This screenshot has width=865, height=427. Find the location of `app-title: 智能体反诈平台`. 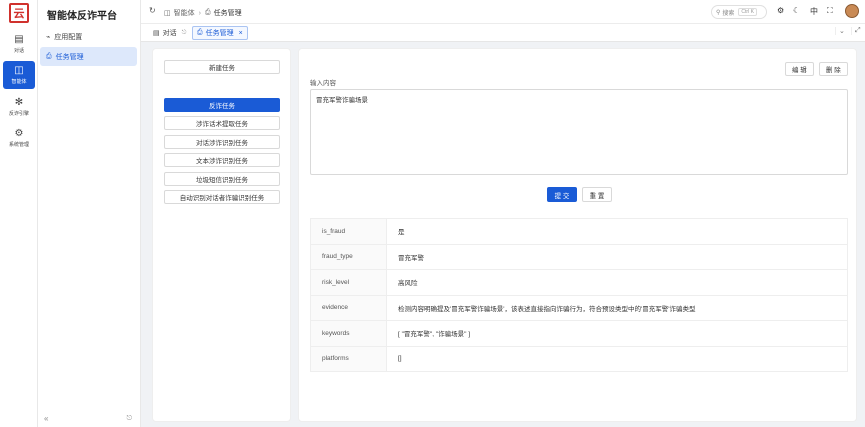

app-title: 智能体反诈平台 is located at coordinates (82, 16).